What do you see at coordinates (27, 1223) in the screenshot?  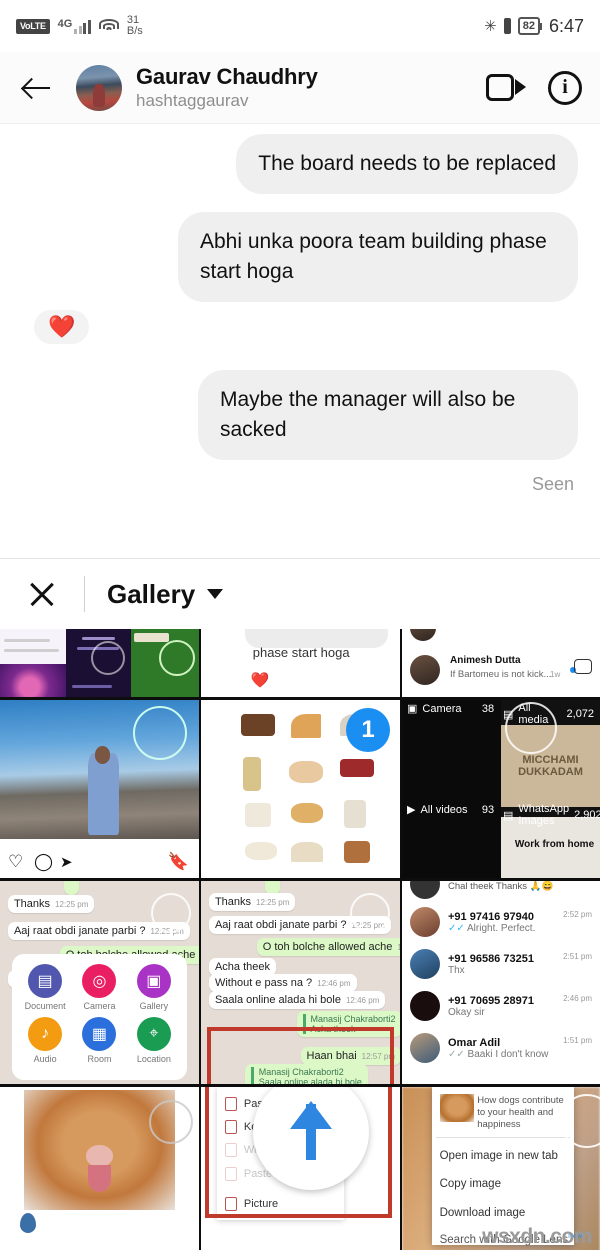 I see `text-cursor-handle` at bounding box center [27, 1223].